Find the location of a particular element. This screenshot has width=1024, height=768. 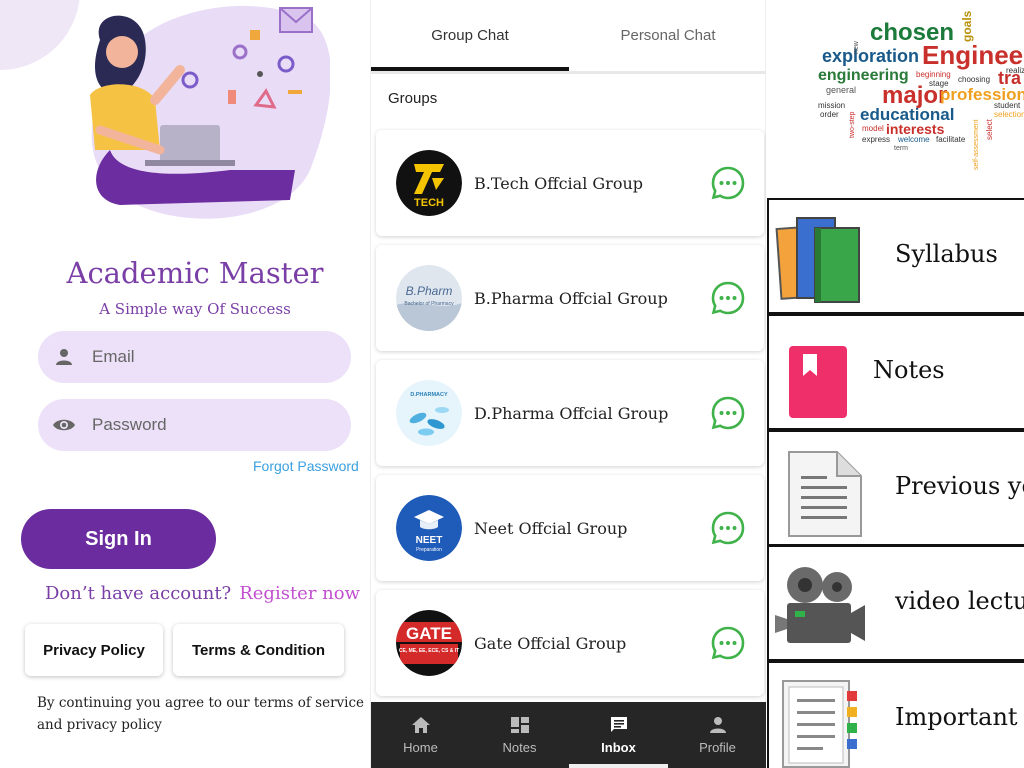

bpharma-avatar-text: B.Pharm is located at coordinates (429, 291).